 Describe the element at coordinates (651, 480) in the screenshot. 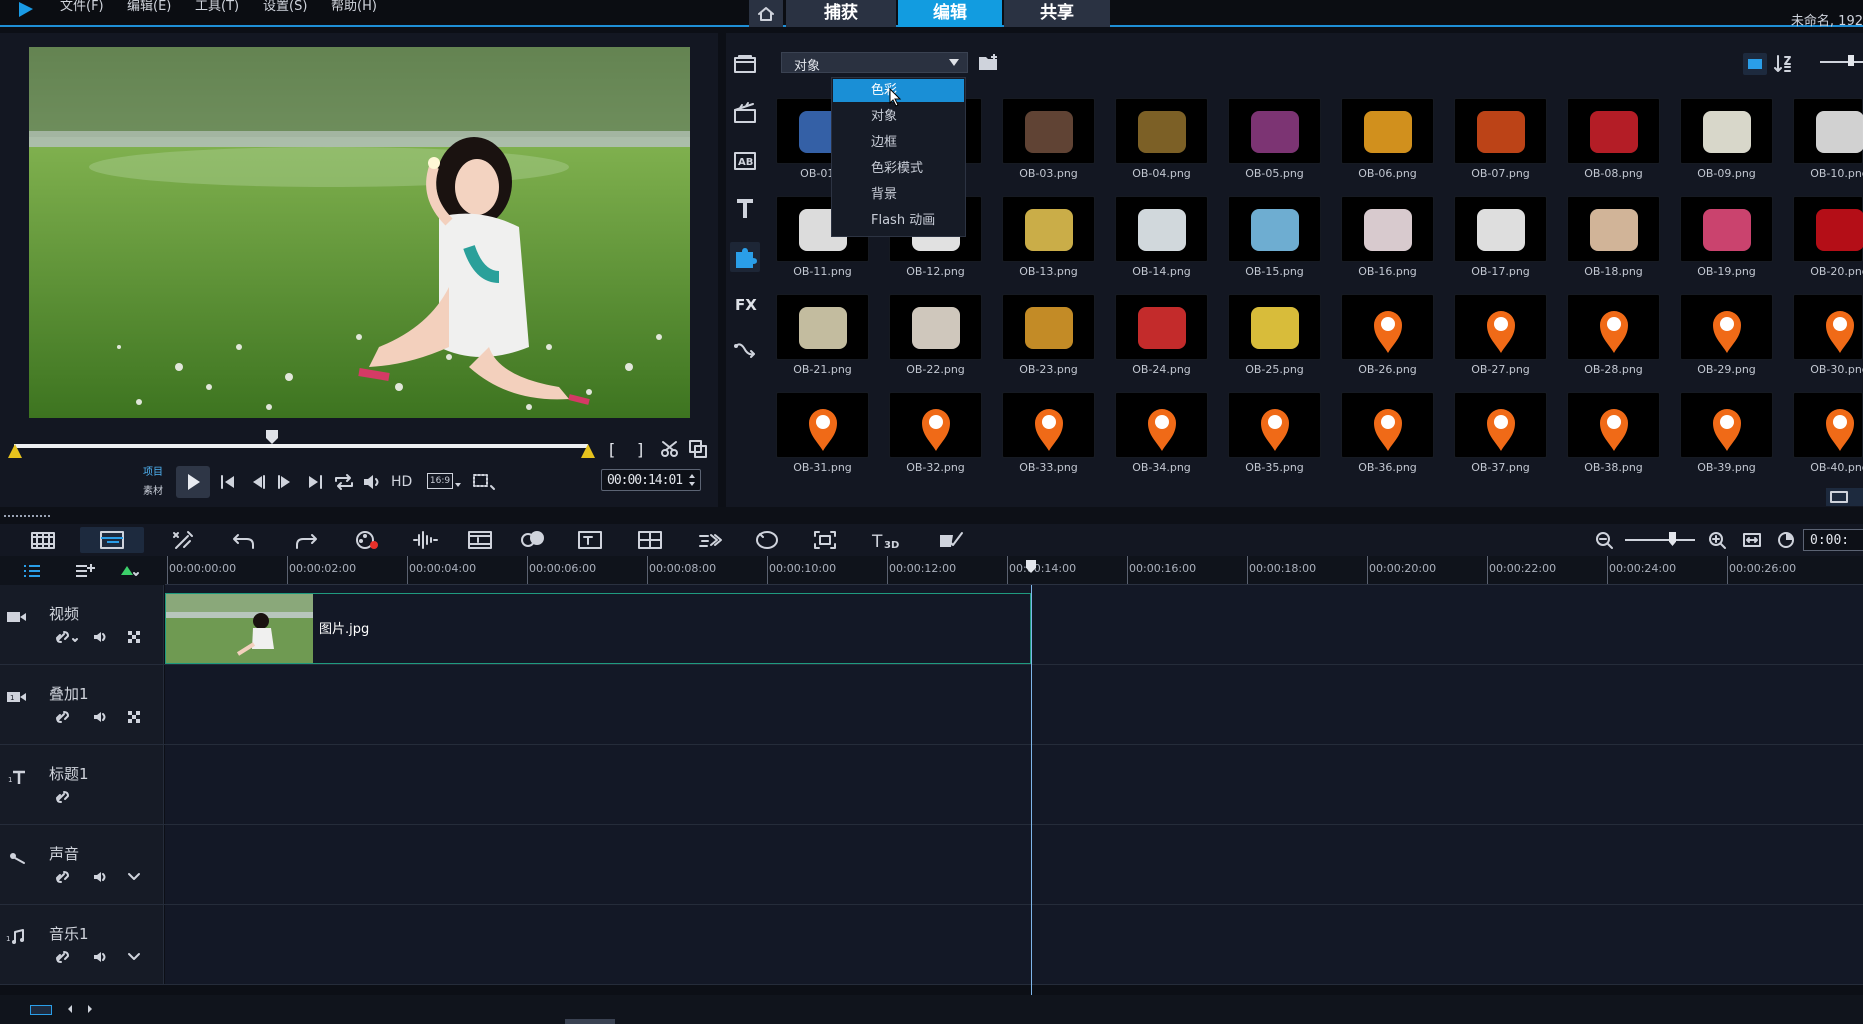

I see `timecode-field: 00:00:14:01` at that location.